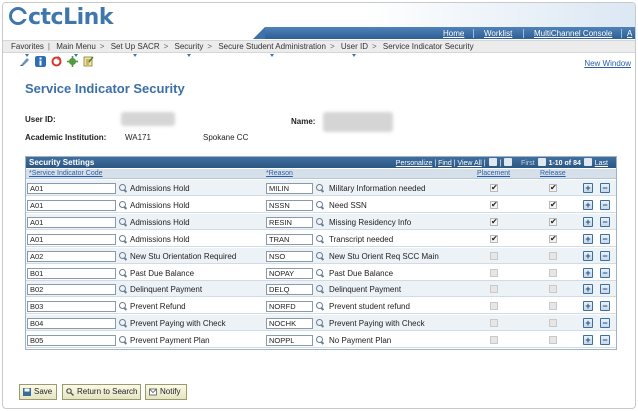 Image resolution: width=638 pixels, height=411 pixels. What do you see at coordinates (289, 290) in the screenshot?
I see `reason-input: DELQ` at bounding box center [289, 290].